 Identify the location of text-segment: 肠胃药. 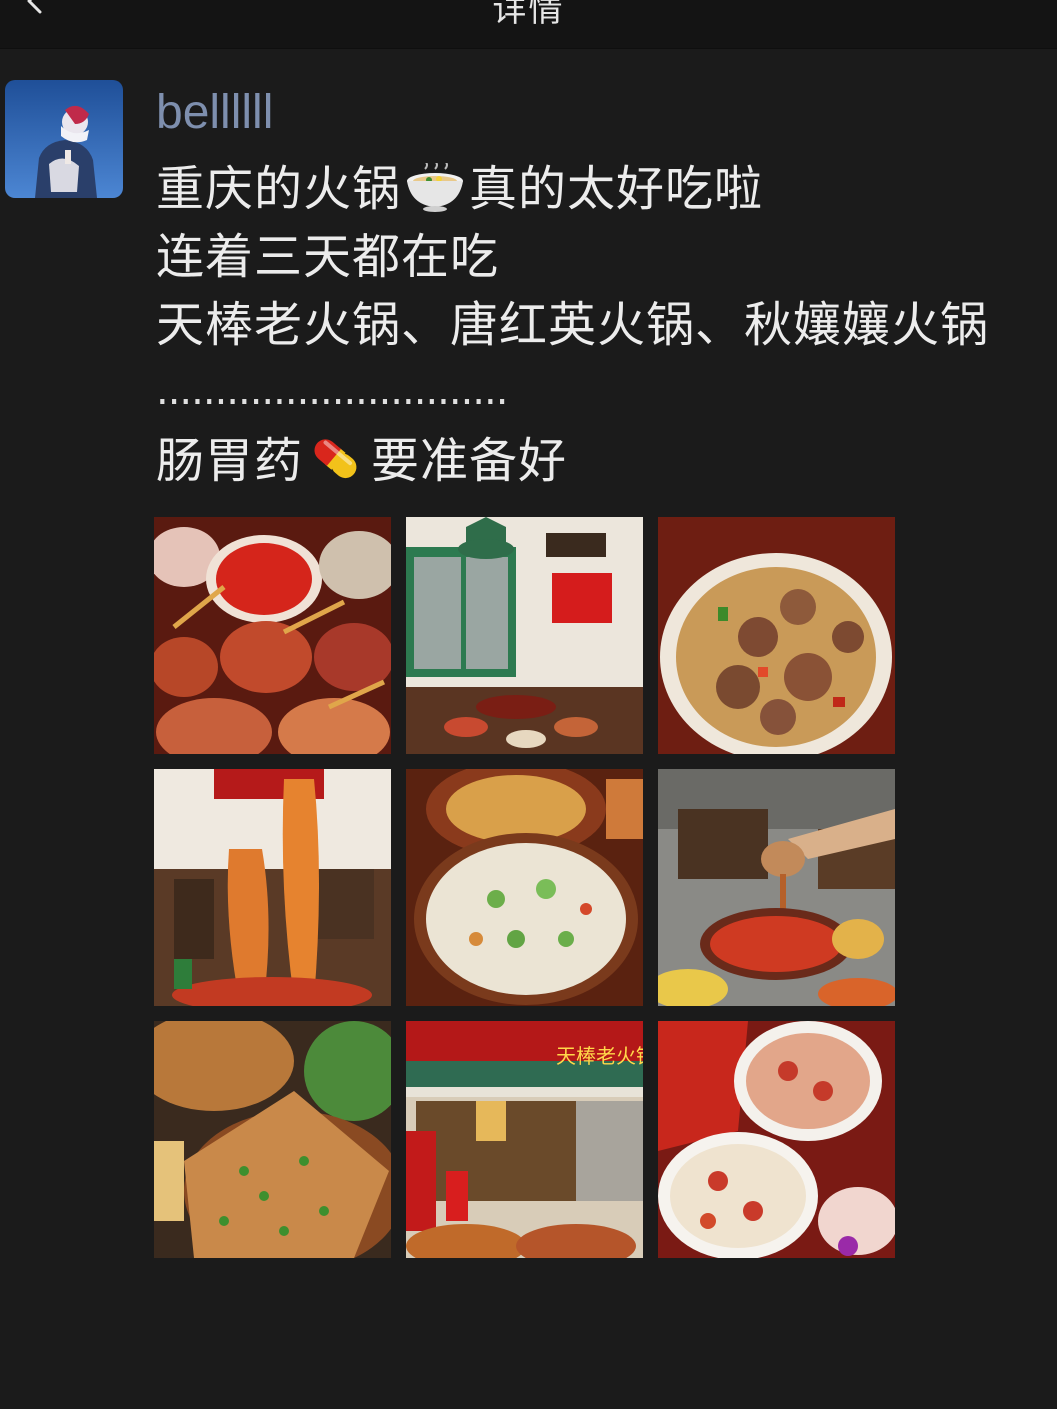
(230, 461).